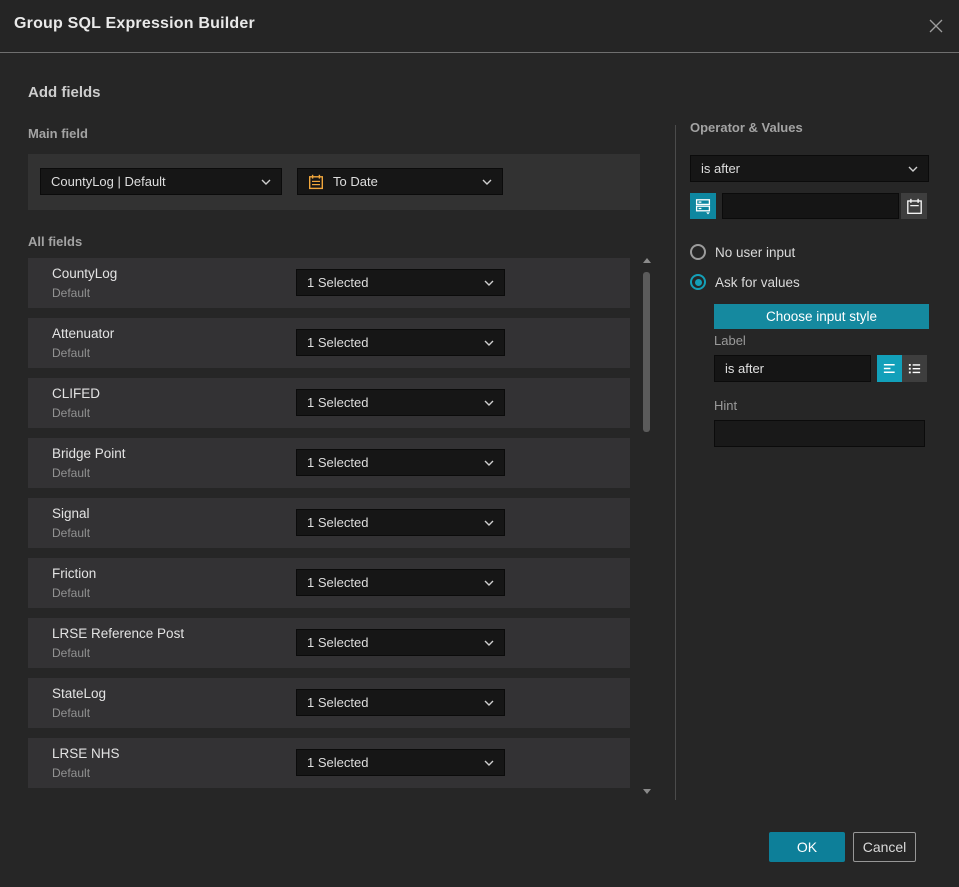 This screenshot has width=959, height=887. Describe the element at coordinates (647, 526) in the screenshot. I see `list-scrollbar` at that location.